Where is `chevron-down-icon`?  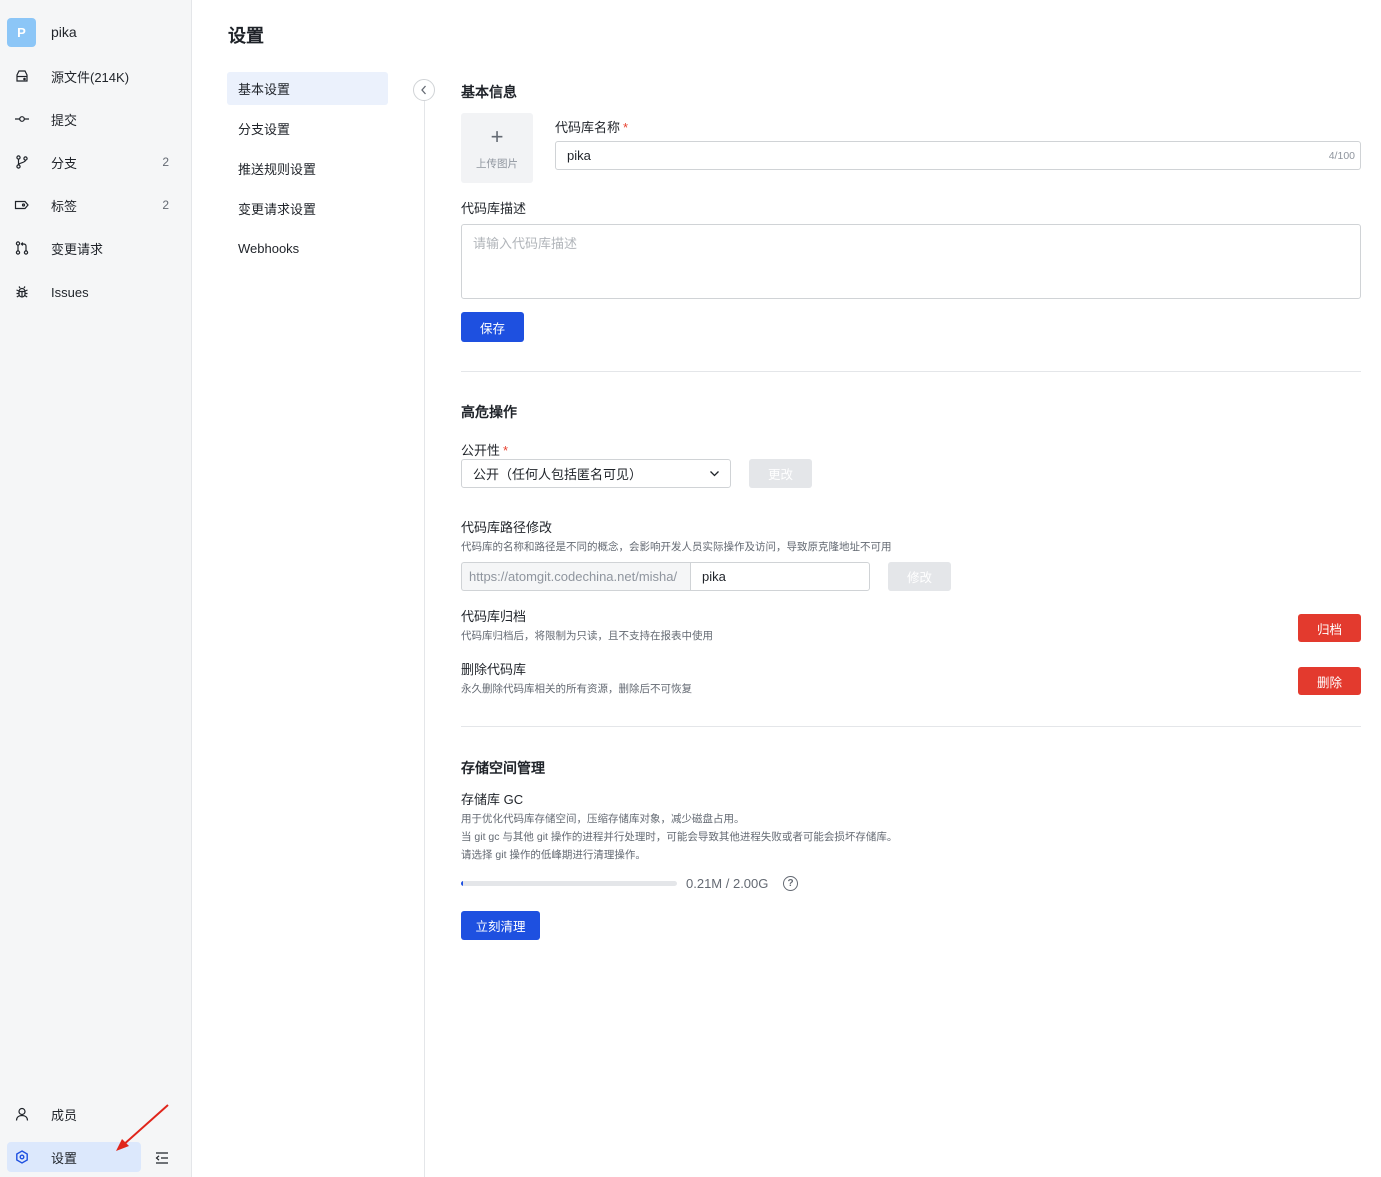
chevron-down-icon is located at coordinates (714, 474).